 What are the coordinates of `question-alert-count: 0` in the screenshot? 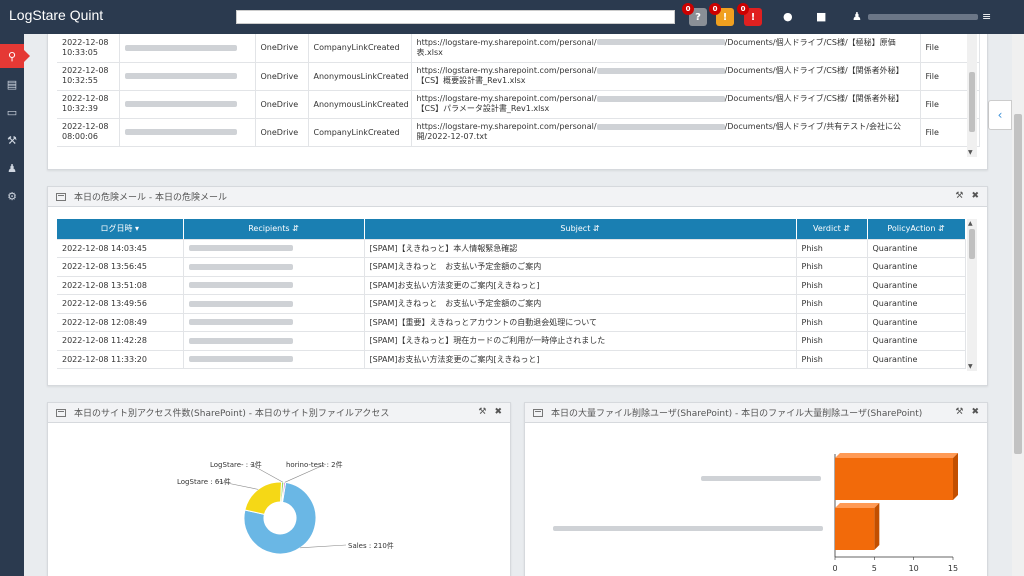 It's located at (688, 9).